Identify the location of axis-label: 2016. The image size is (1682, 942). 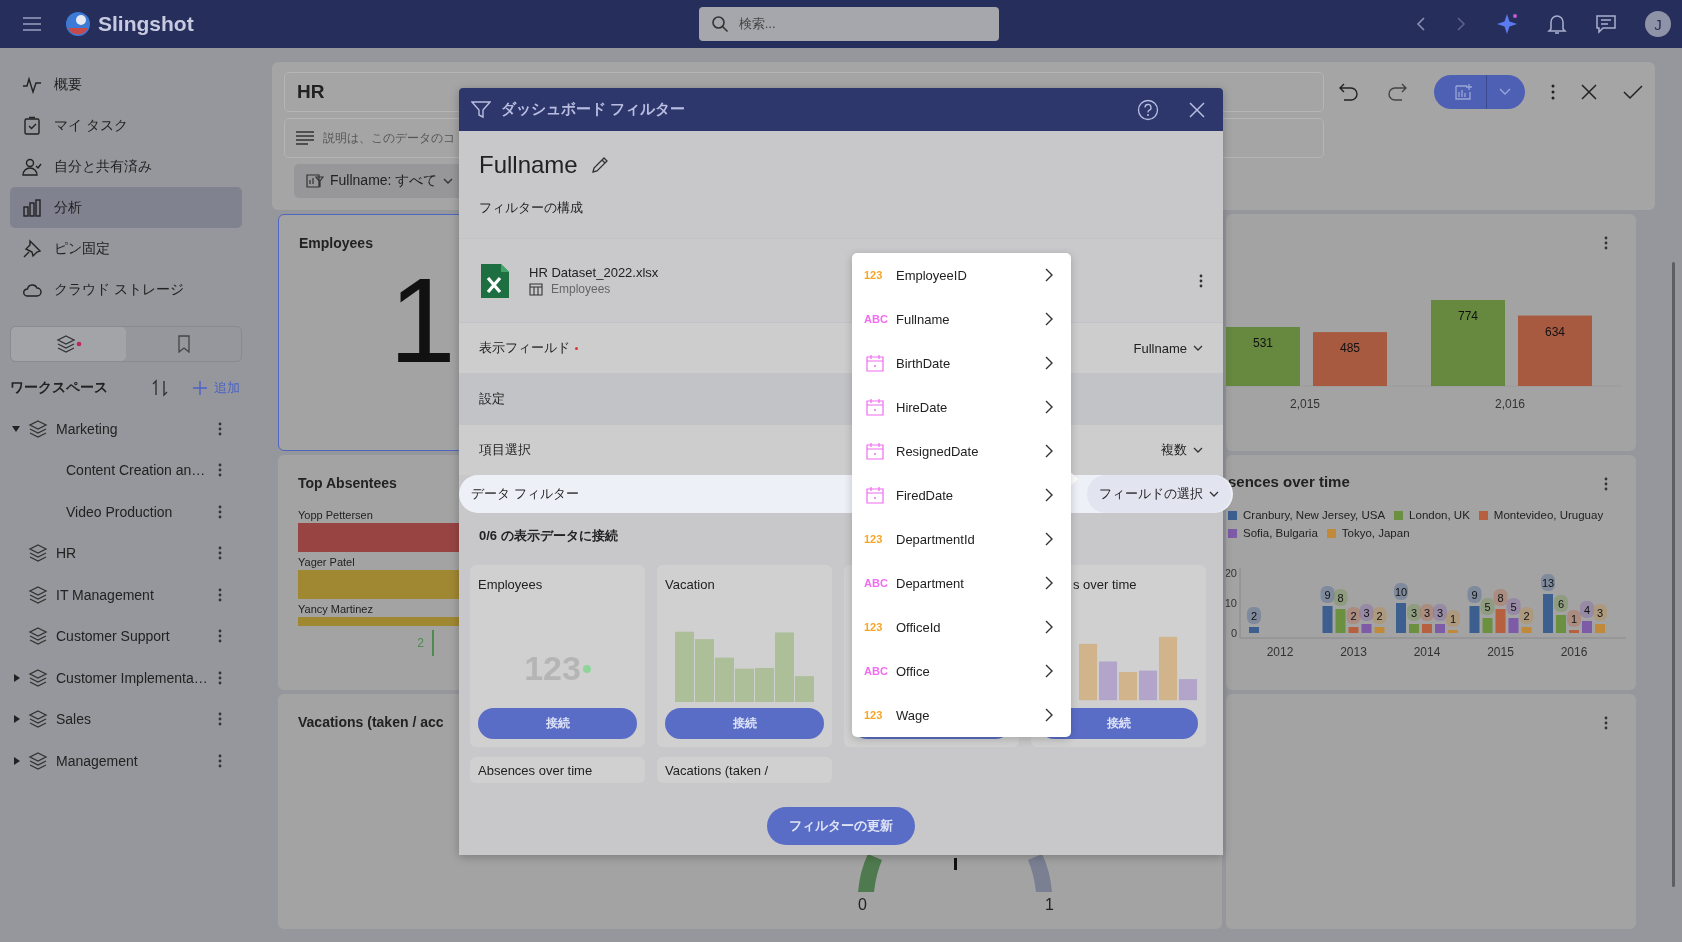
(1574, 652).